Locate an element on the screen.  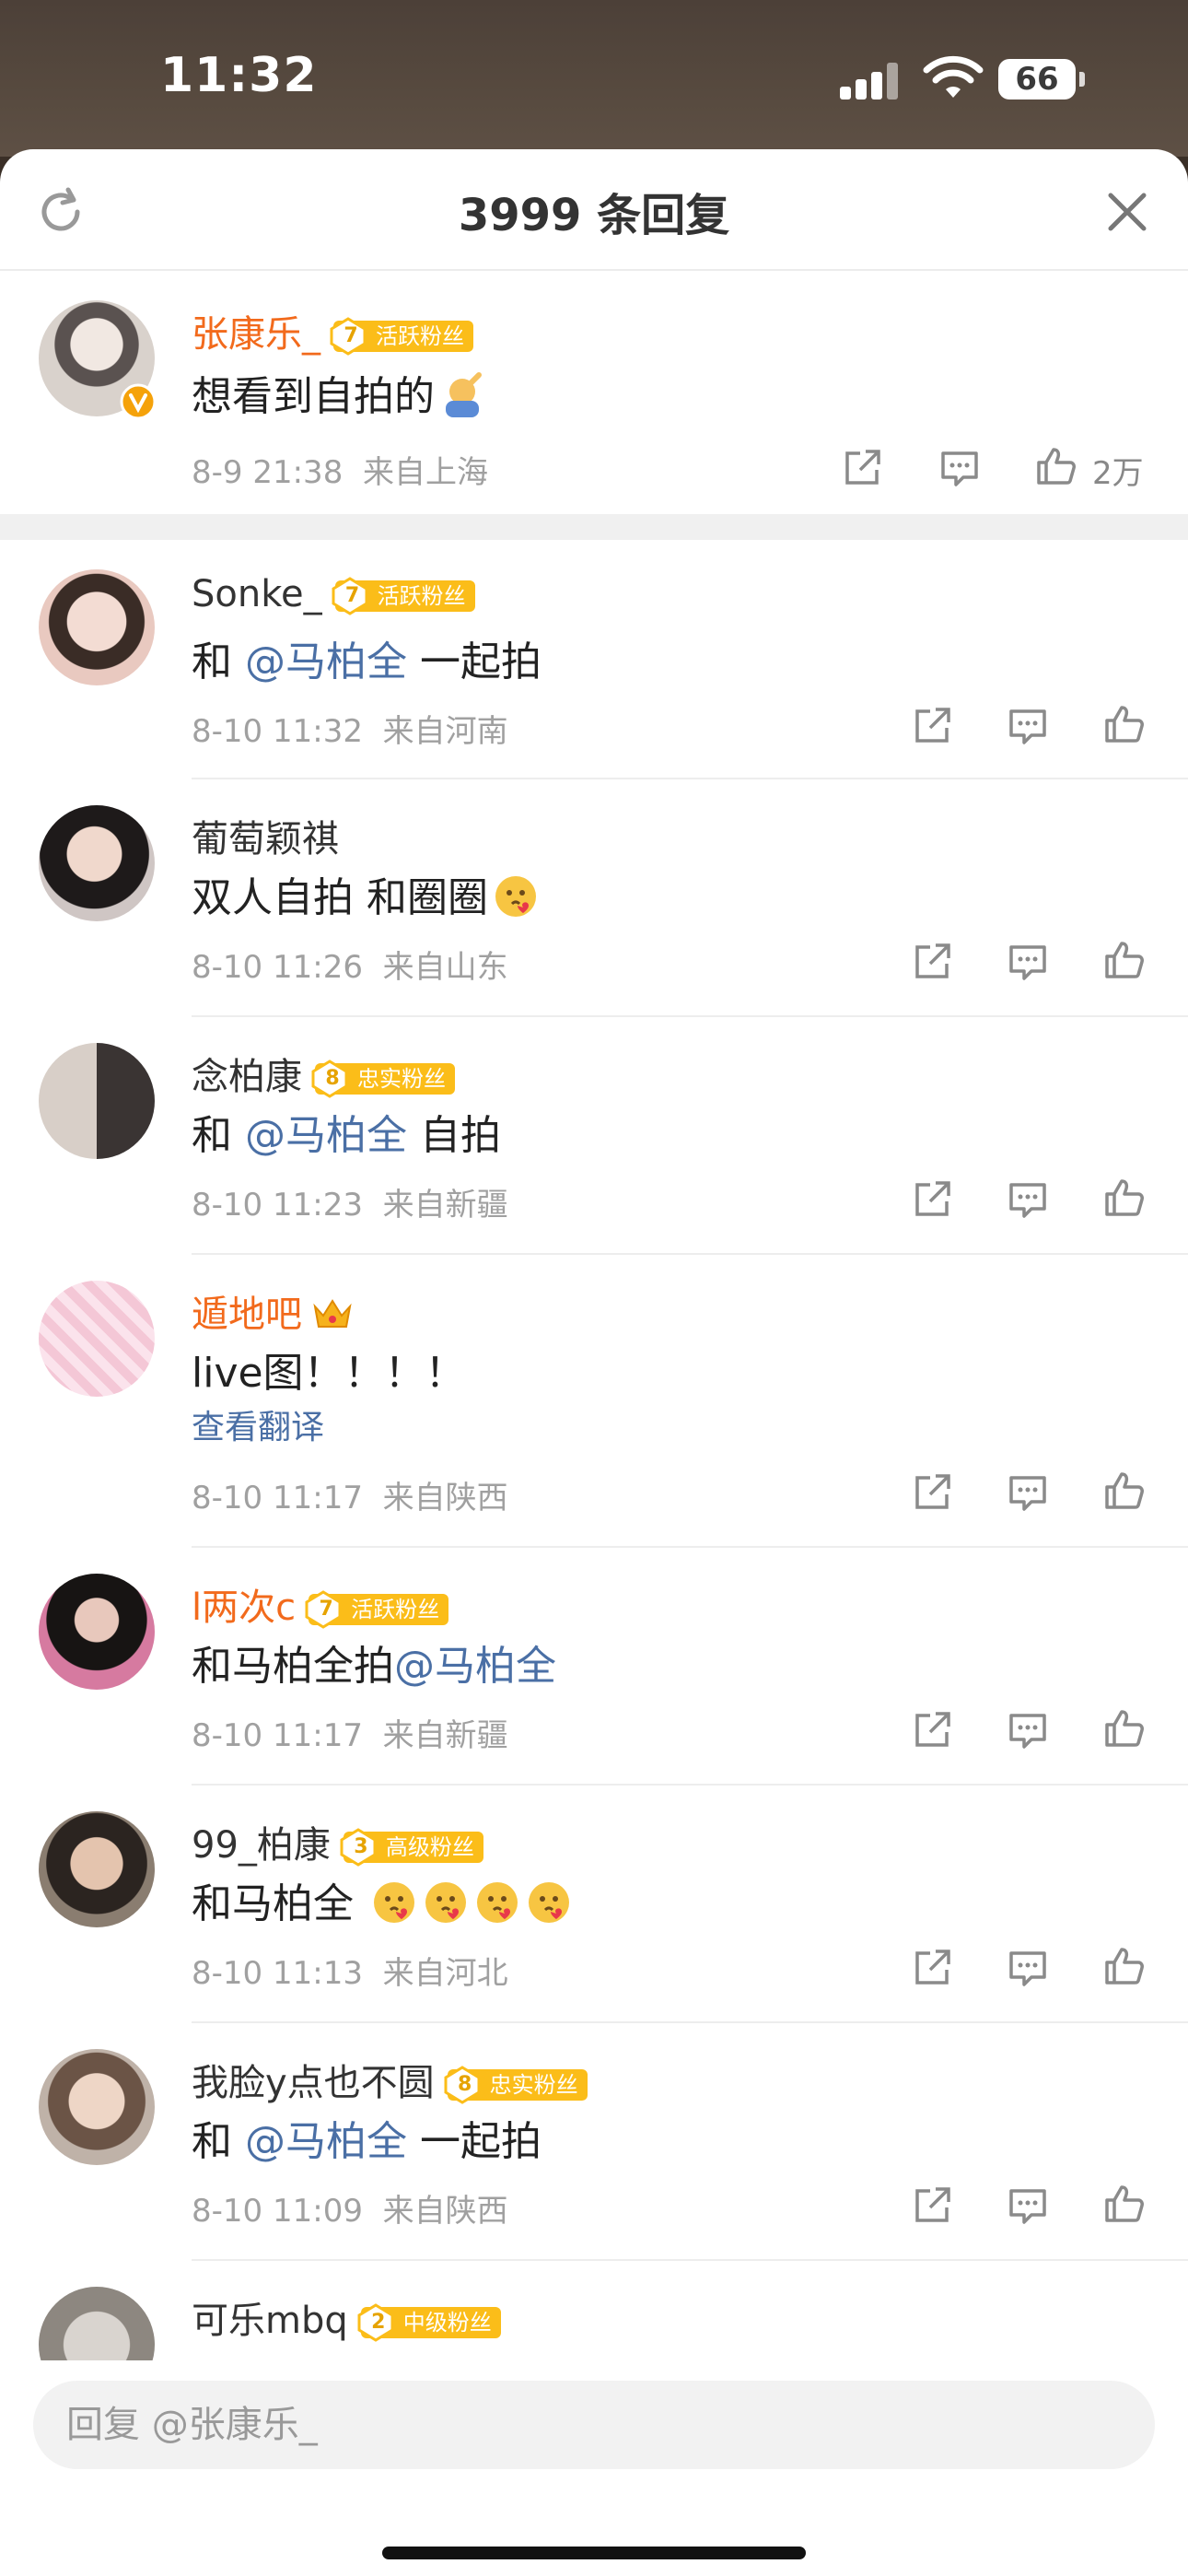
sheet-header: 3999 条回复 is located at coordinates (594, 210).